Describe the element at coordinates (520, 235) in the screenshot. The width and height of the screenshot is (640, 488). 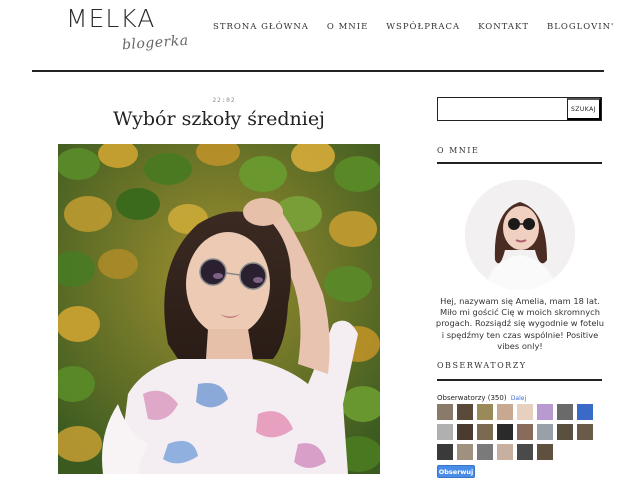
I see `avatar` at that location.